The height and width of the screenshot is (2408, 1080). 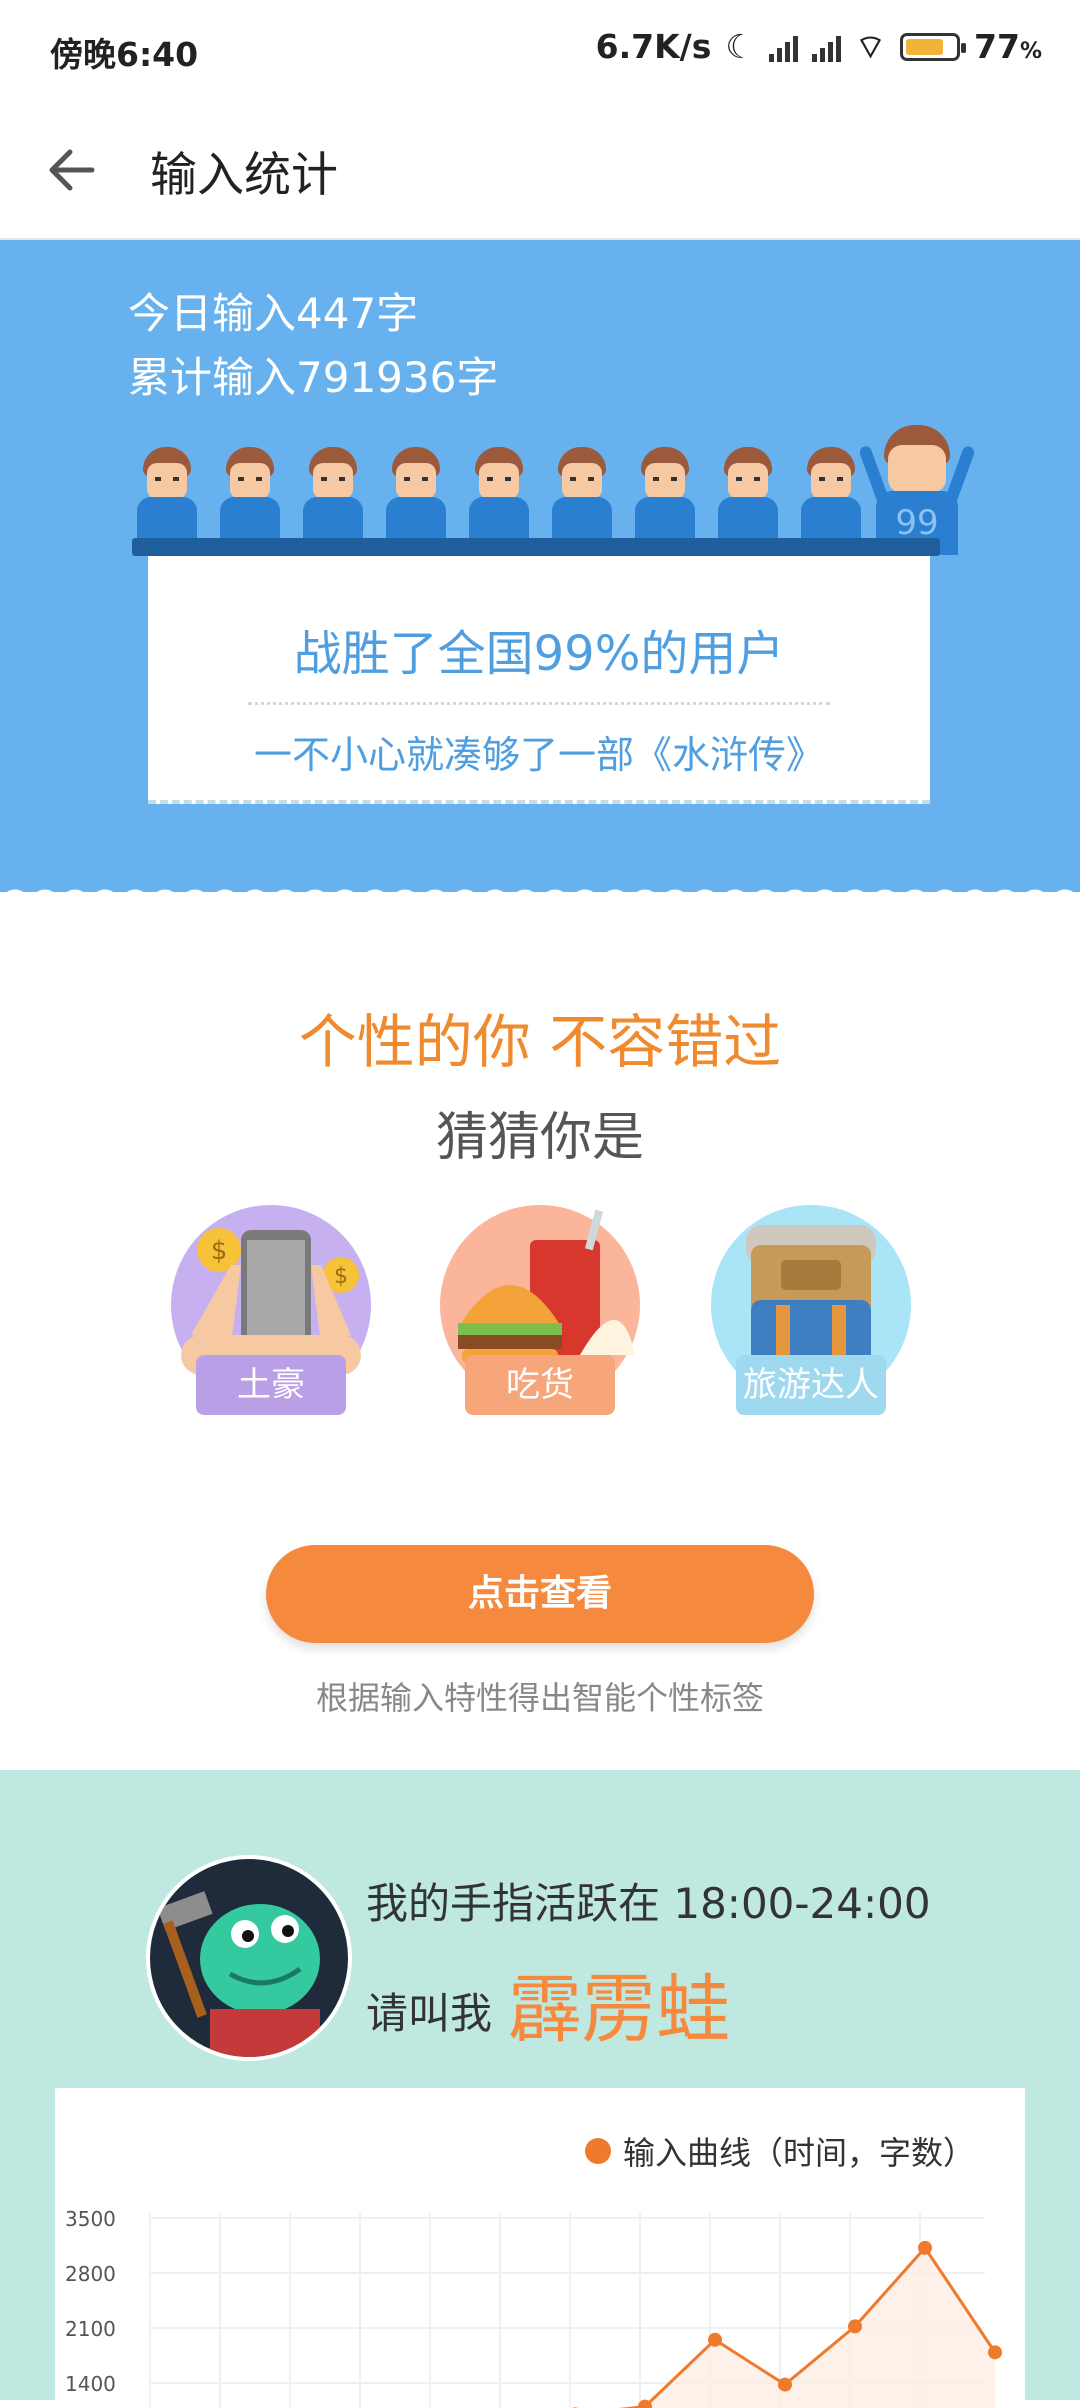 I want to click on tag-label: 吃货, so click(x=540, y=1385).